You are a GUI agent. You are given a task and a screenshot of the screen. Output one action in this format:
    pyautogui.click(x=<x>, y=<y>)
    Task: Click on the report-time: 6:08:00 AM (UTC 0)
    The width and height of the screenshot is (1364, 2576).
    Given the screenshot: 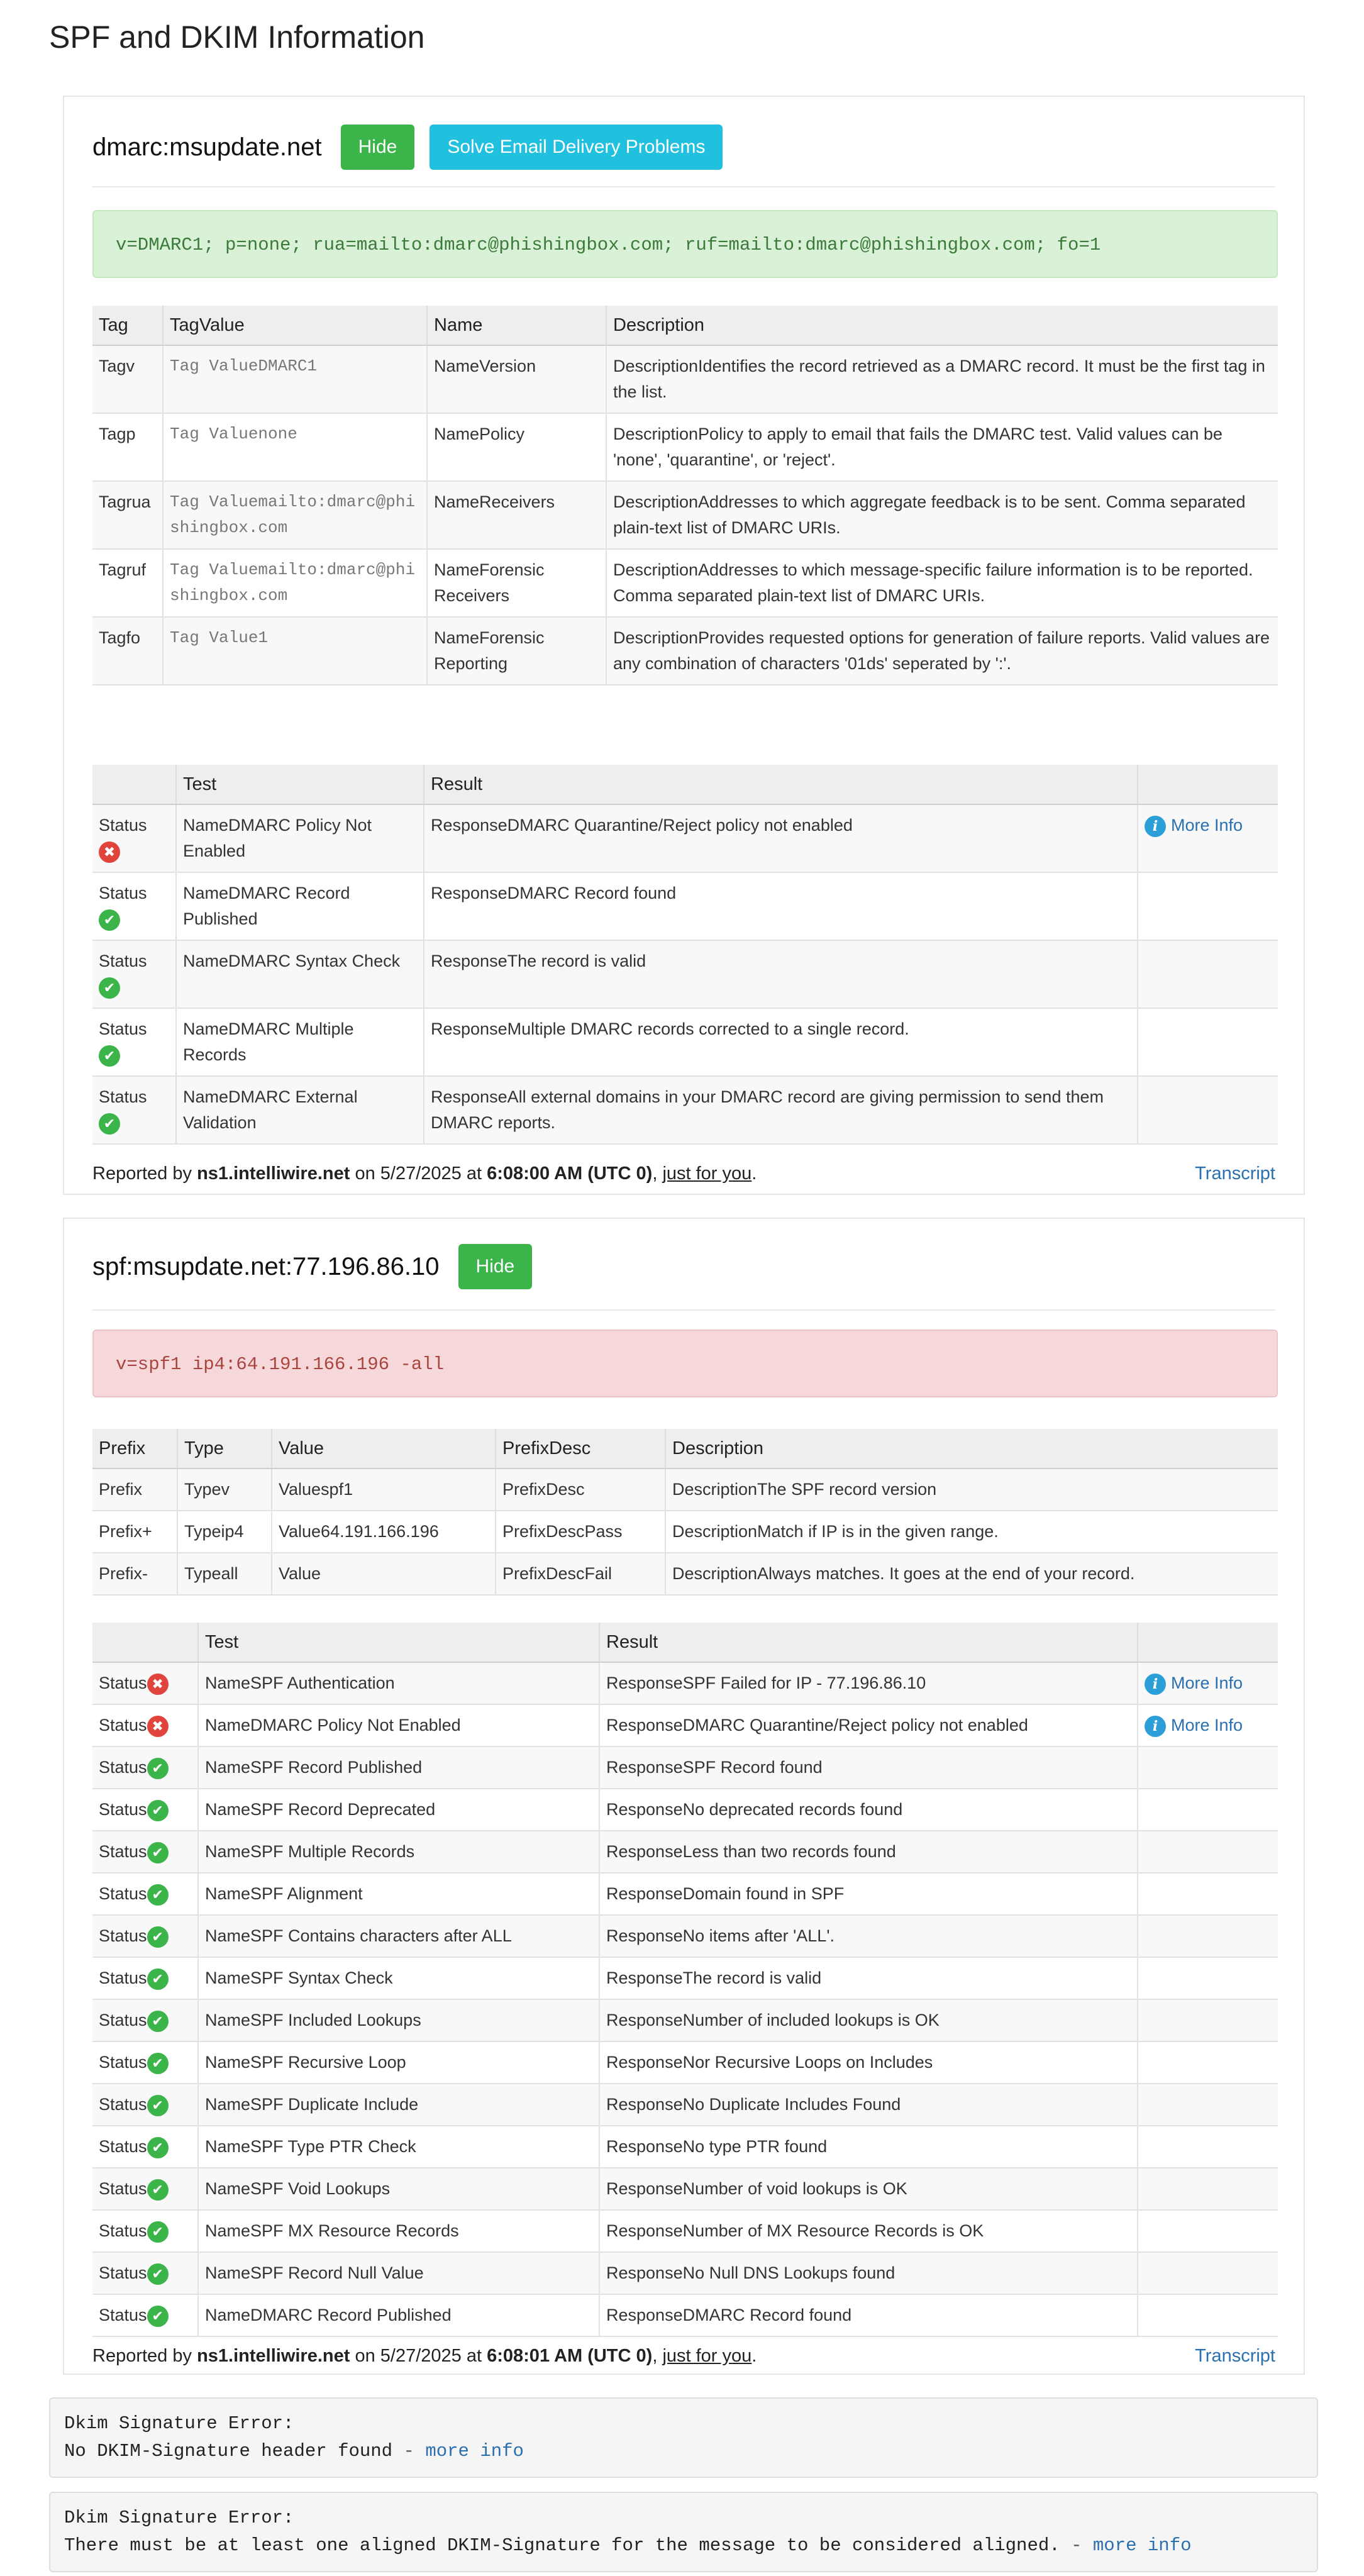 What is the action you would take?
    pyautogui.click(x=570, y=1173)
    